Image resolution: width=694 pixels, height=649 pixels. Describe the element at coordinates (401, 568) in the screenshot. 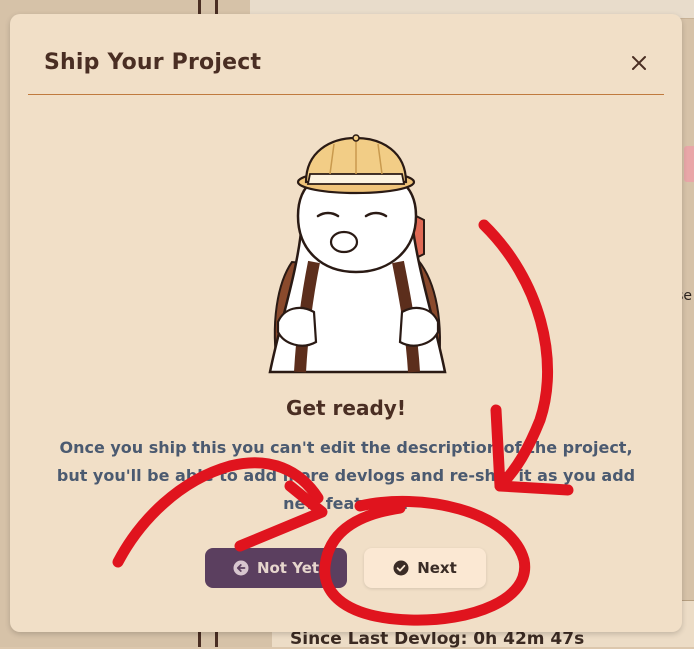

I see `check-circle-icon` at that location.